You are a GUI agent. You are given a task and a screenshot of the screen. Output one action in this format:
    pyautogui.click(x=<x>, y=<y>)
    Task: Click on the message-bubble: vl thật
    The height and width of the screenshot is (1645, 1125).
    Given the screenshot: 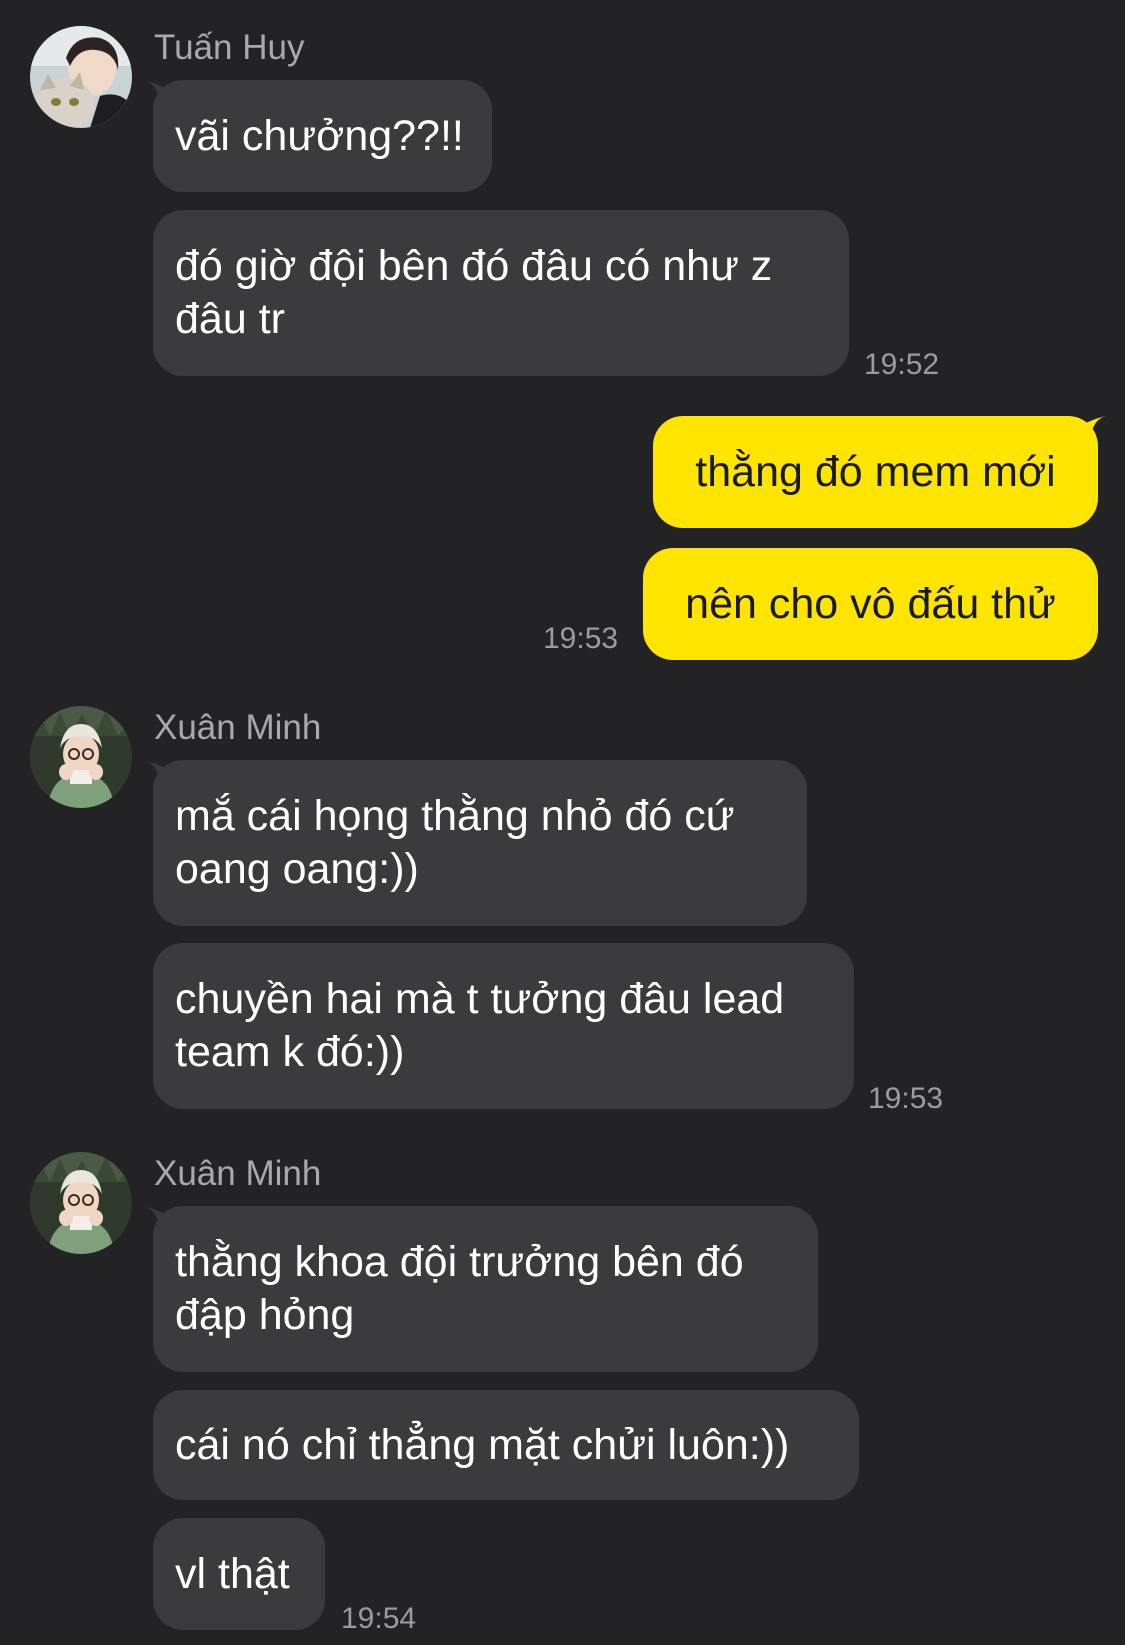 What is the action you would take?
    pyautogui.click(x=239, y=1574)
    